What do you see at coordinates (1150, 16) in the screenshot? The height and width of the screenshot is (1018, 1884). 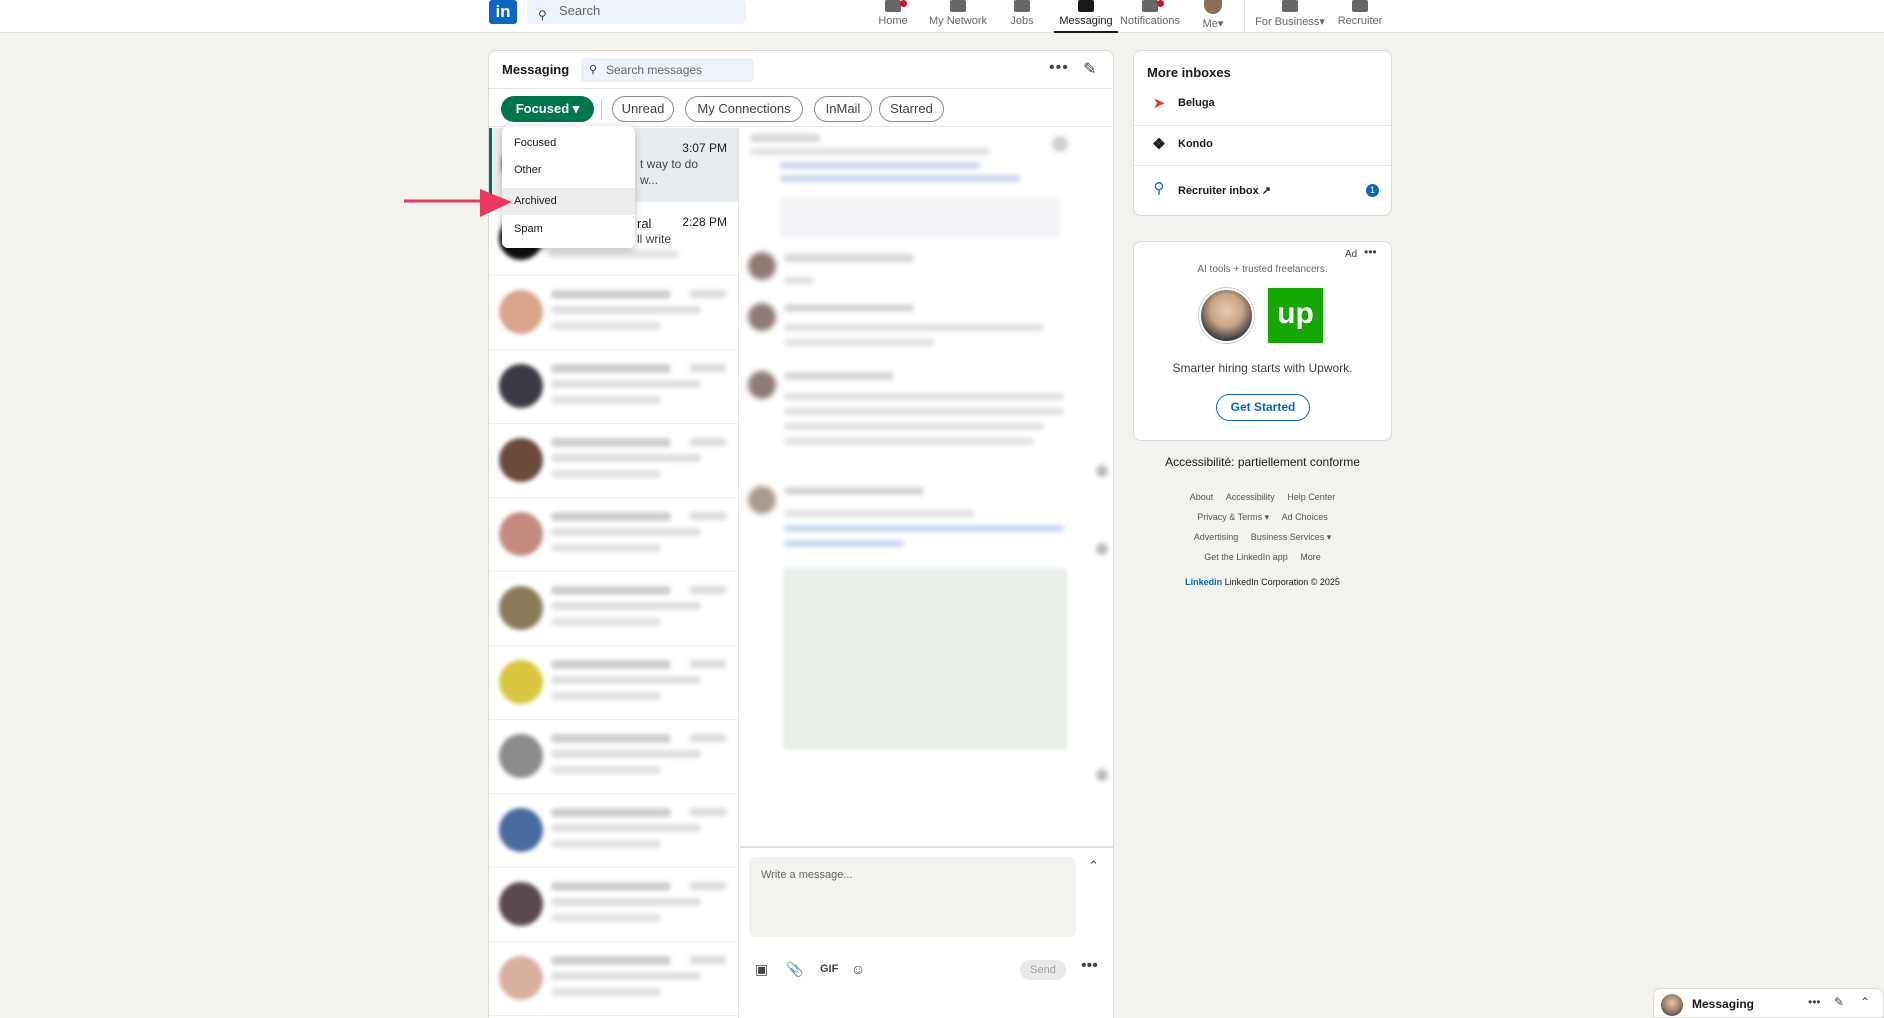 I see `nav-notifications: Notifications` at bounding box center [1150, 16].